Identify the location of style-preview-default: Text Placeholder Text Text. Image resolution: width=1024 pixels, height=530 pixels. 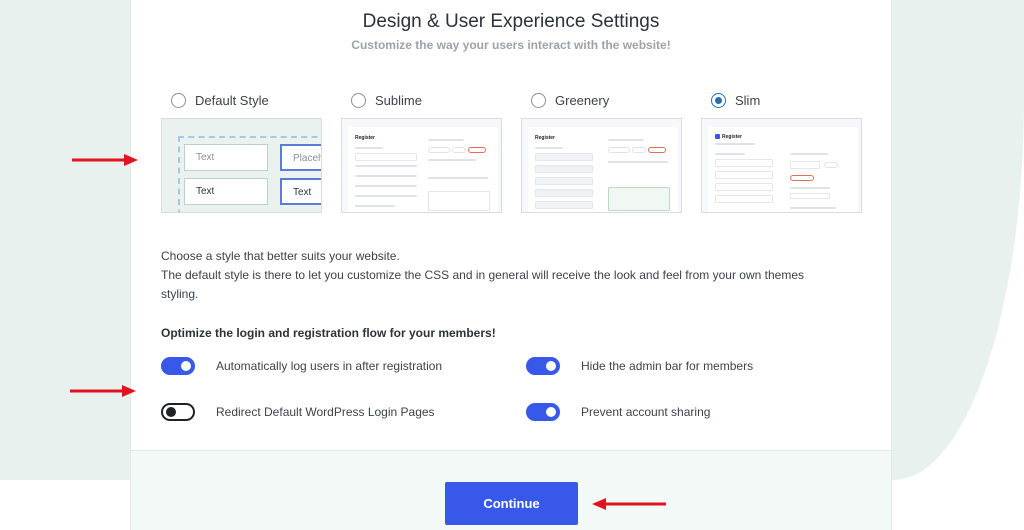
(241, 165).